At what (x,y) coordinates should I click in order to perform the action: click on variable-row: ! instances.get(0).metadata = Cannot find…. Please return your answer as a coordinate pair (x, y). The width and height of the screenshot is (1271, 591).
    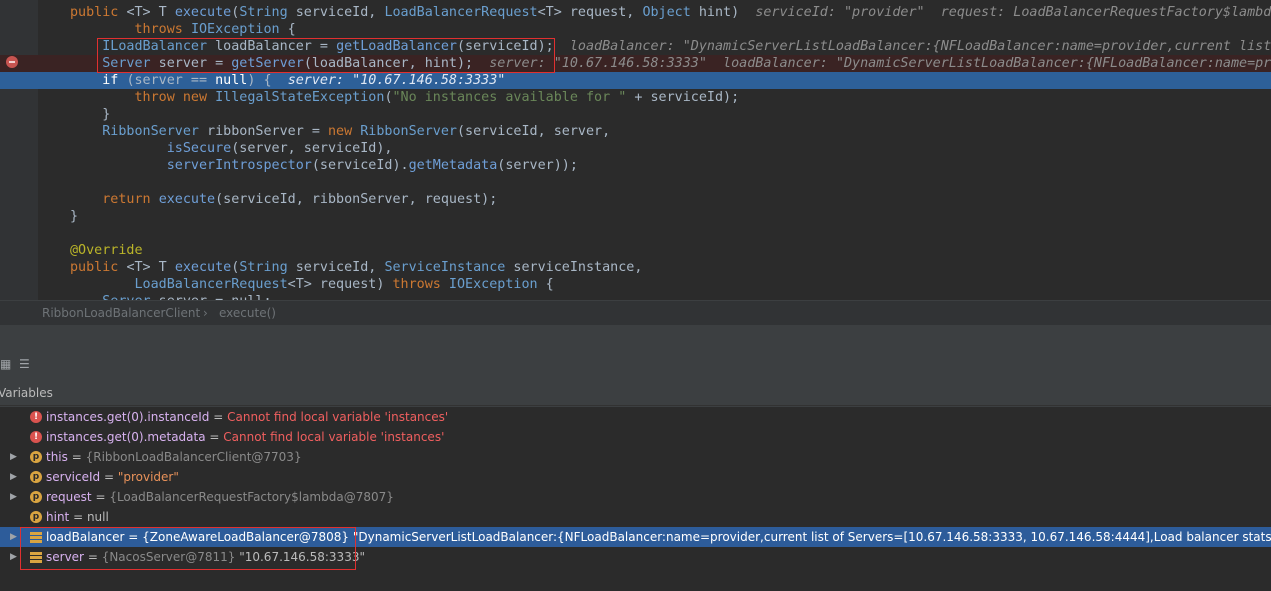
    Looking at the image, I should click on (635, 437).